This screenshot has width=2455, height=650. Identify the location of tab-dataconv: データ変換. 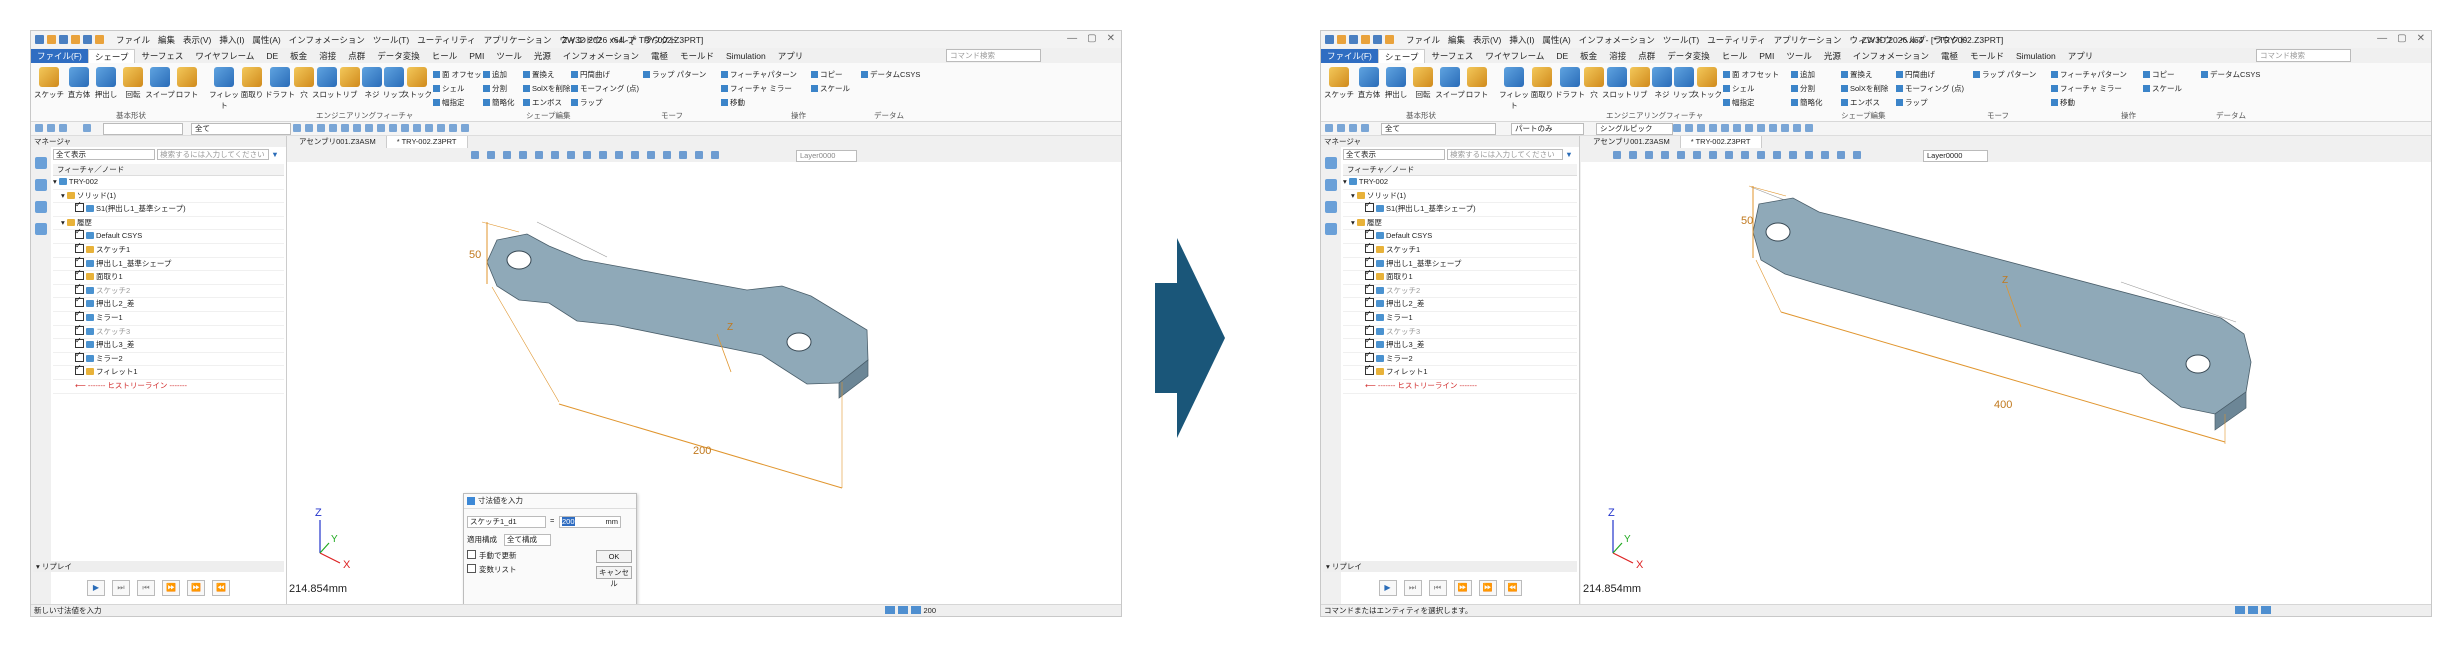
(1688, 56).